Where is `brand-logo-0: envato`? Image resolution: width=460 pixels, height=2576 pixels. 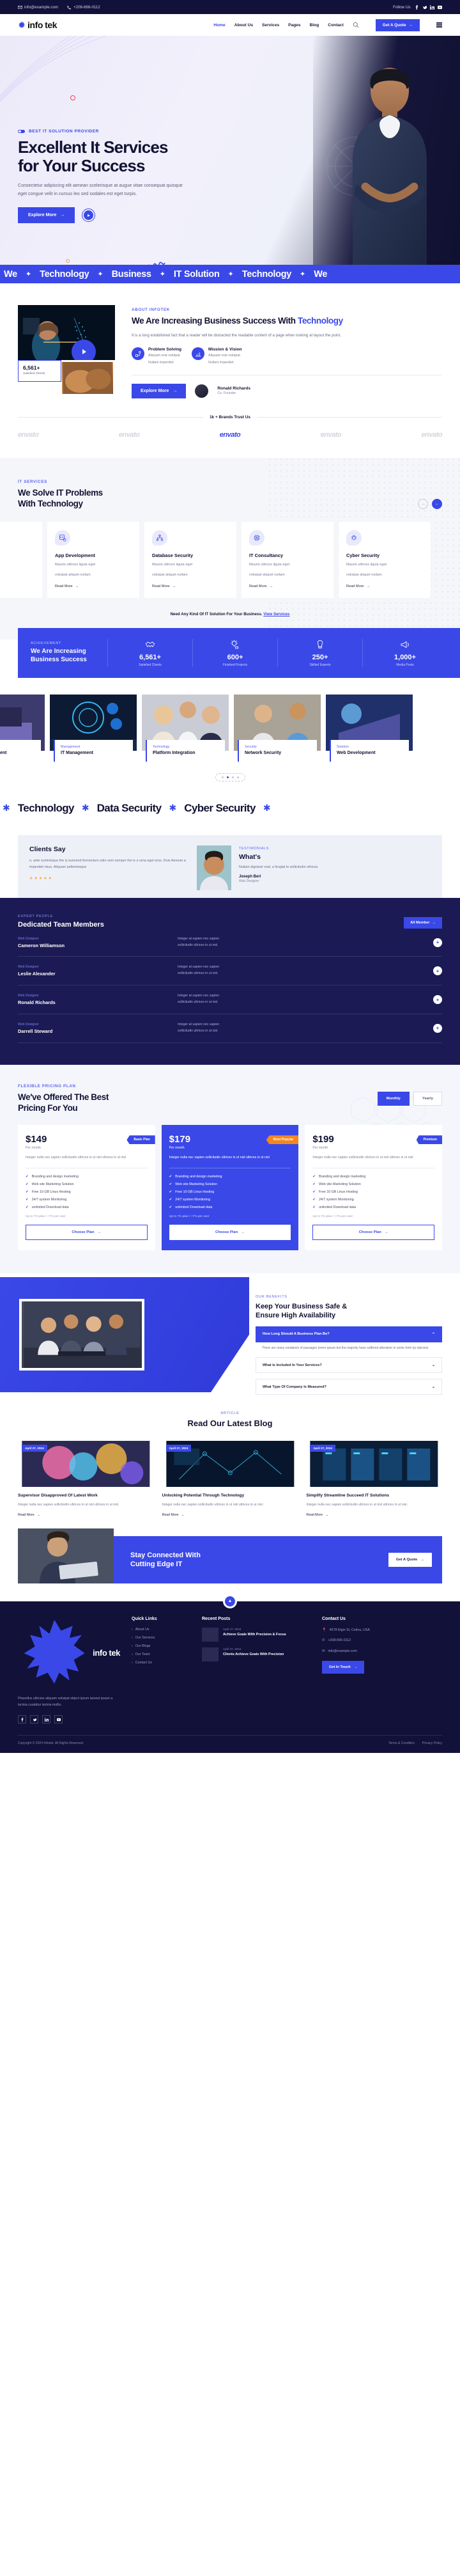
brand-logo-0: envato is located at coordinates (28, 435).